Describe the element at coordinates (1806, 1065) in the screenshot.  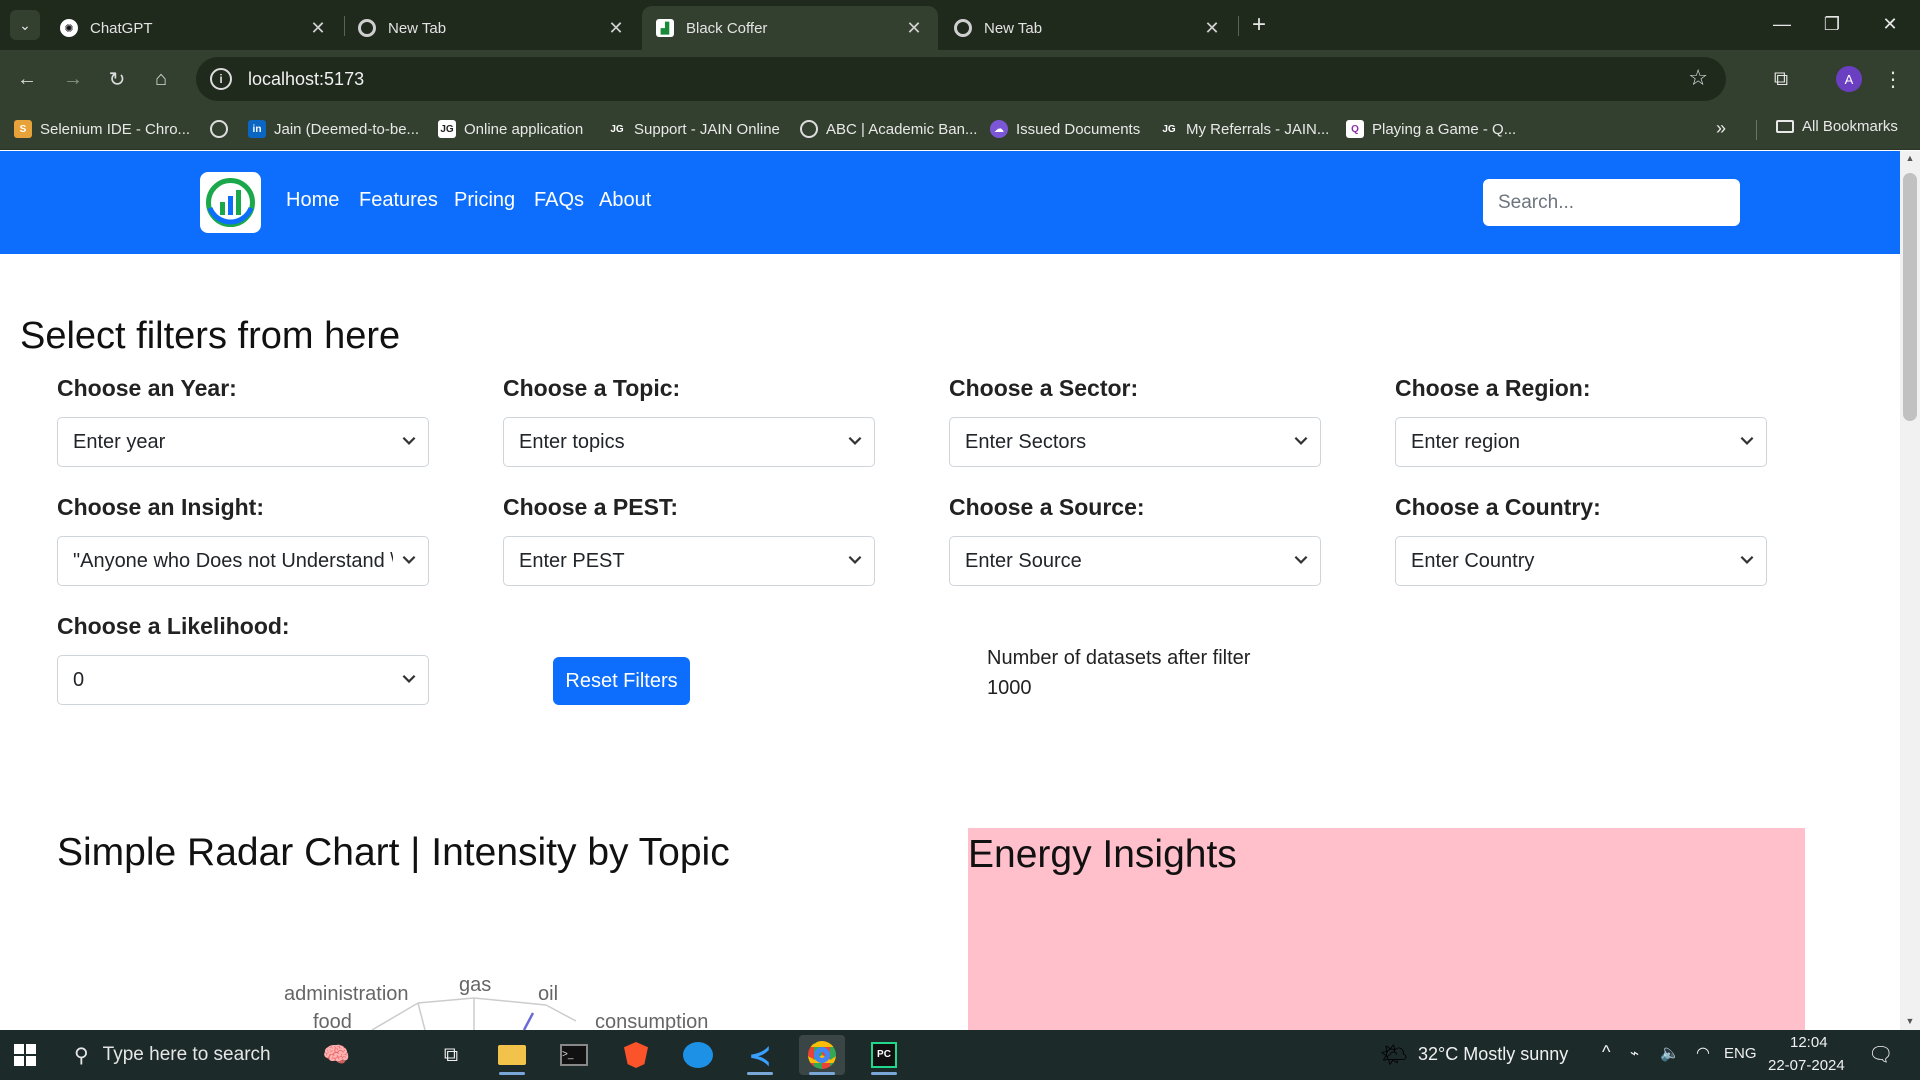
I see `clock-date: 22-07-2024` at that location.